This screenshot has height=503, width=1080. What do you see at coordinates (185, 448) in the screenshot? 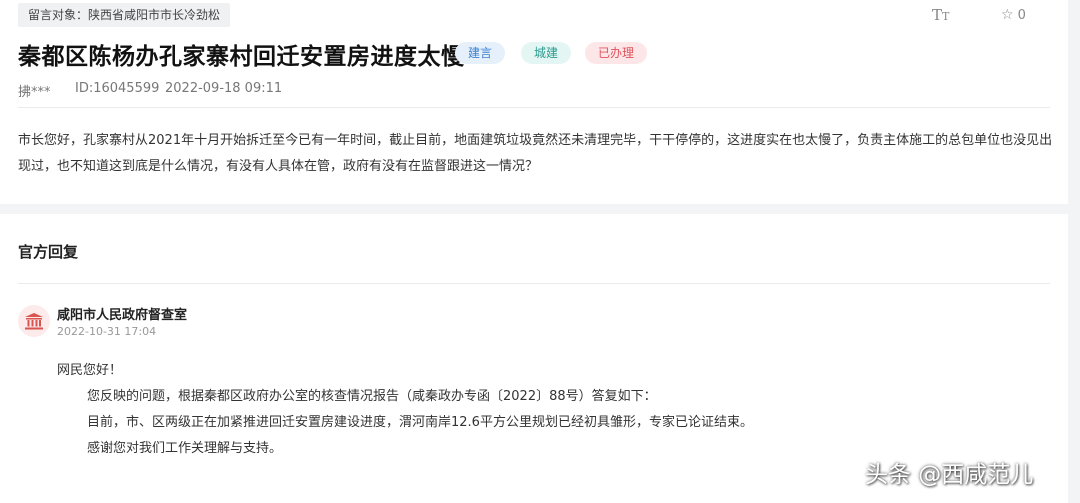
I see `reply-closing: 感谢您对我们工作关理解与支持。` at bounding box center [185, 448].